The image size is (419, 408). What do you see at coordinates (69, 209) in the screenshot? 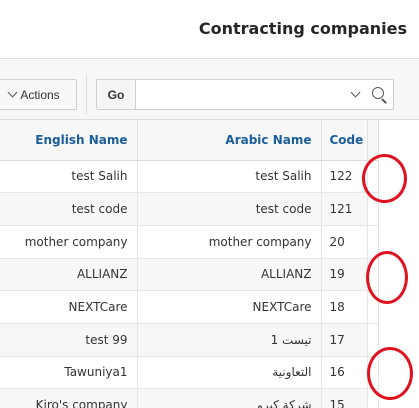
I see `cell-english-name: test code` at bounding box center [69, 209].